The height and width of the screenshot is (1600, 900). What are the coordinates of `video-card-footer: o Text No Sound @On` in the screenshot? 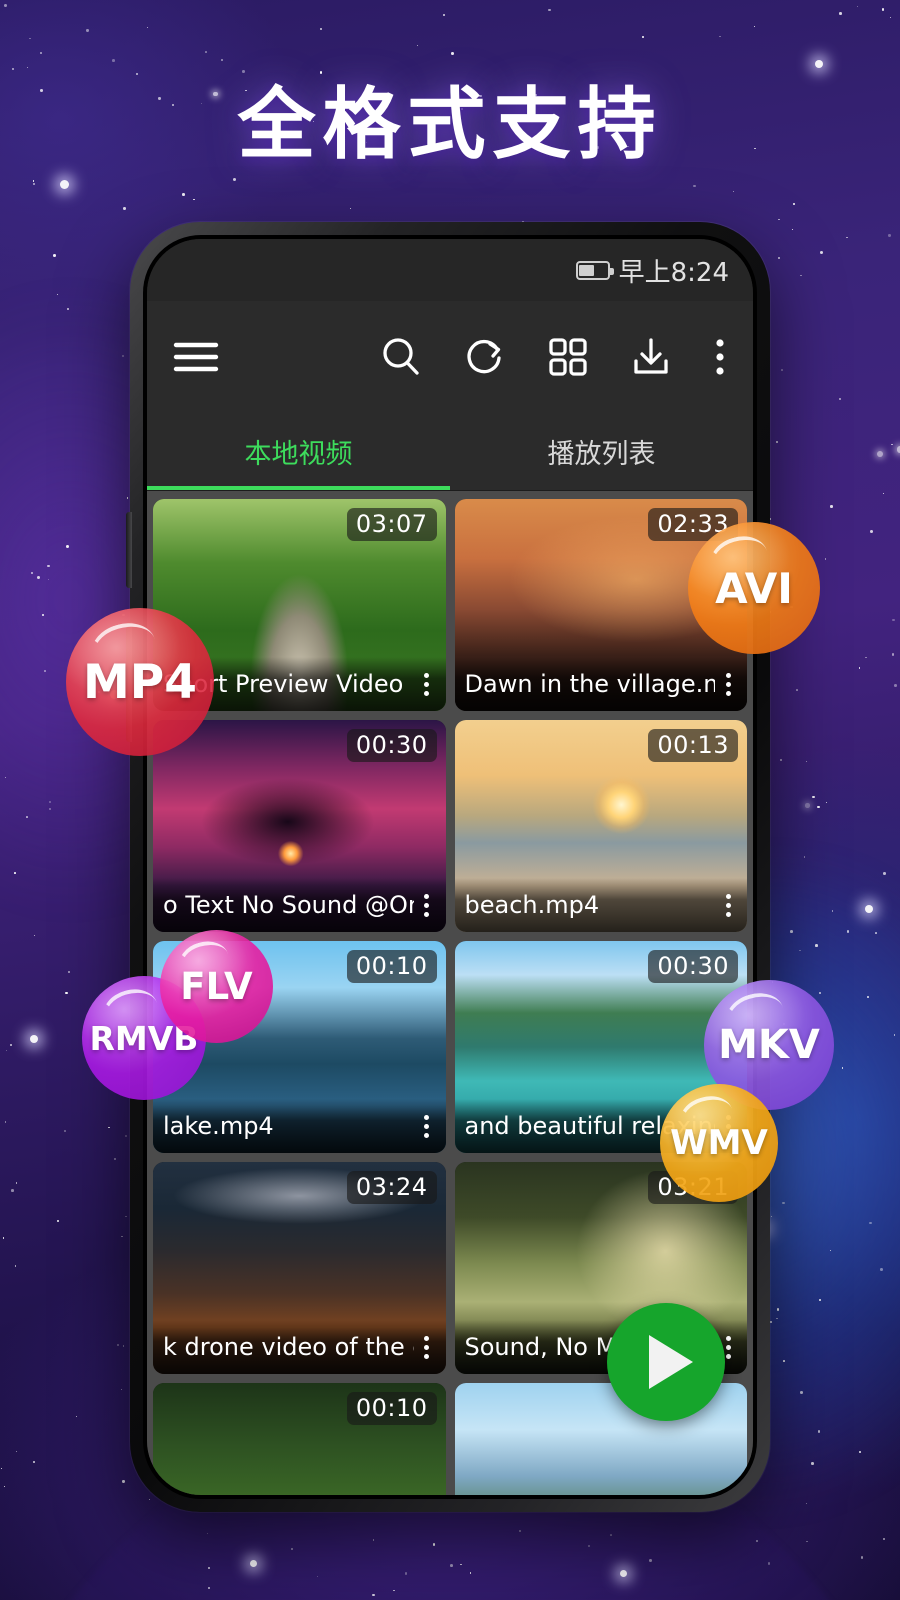 It's located at (299, 905).